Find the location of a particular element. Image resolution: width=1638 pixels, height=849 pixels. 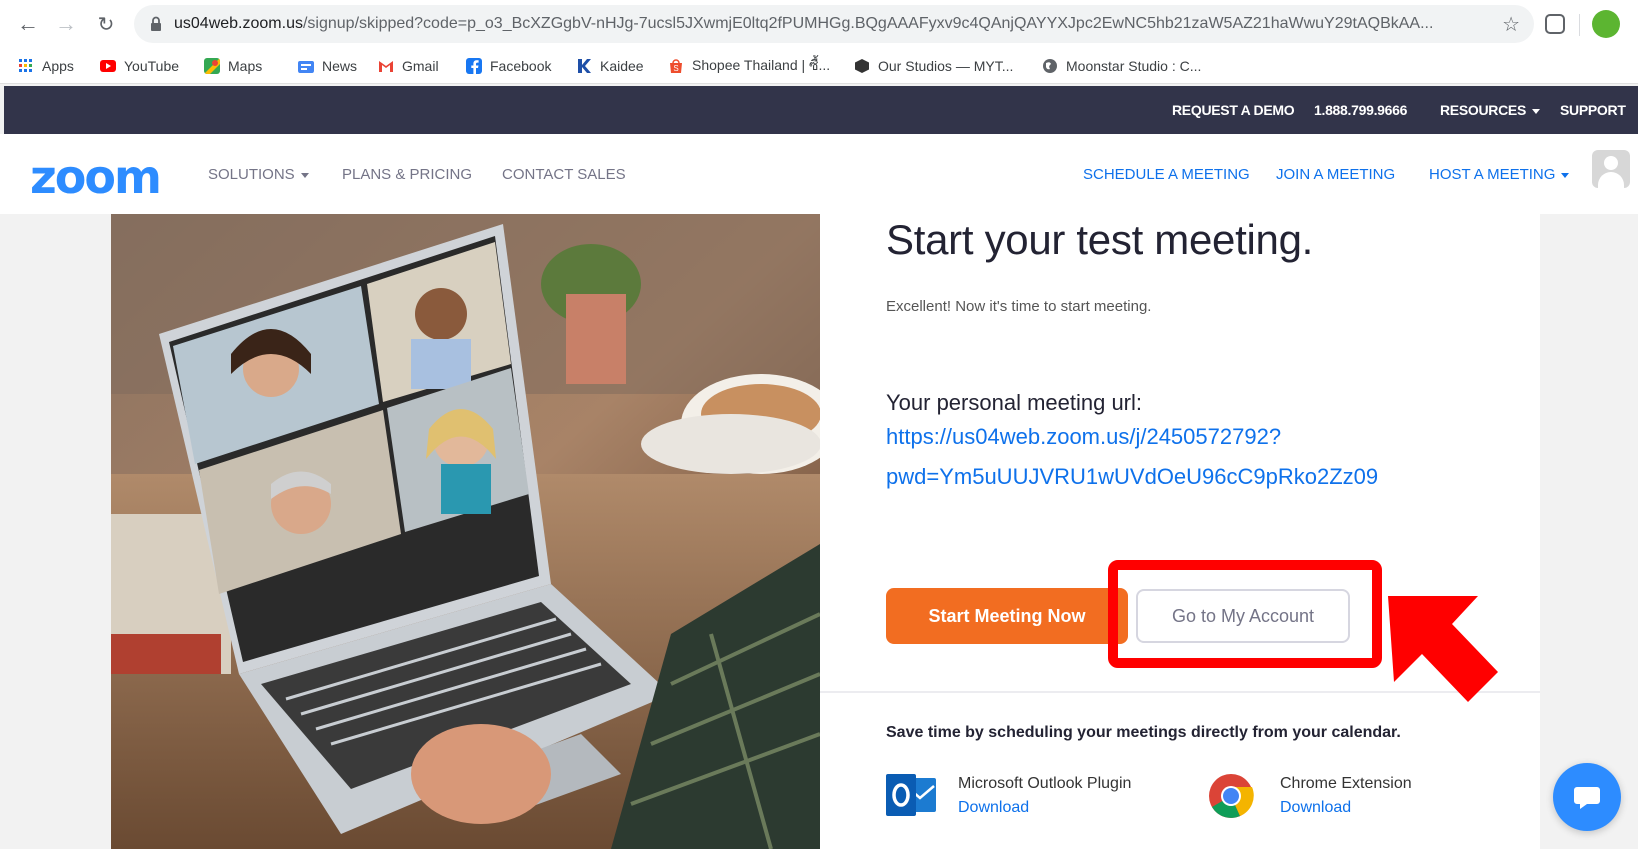

avatar-head-shape is located at coordinates (1611, 163).